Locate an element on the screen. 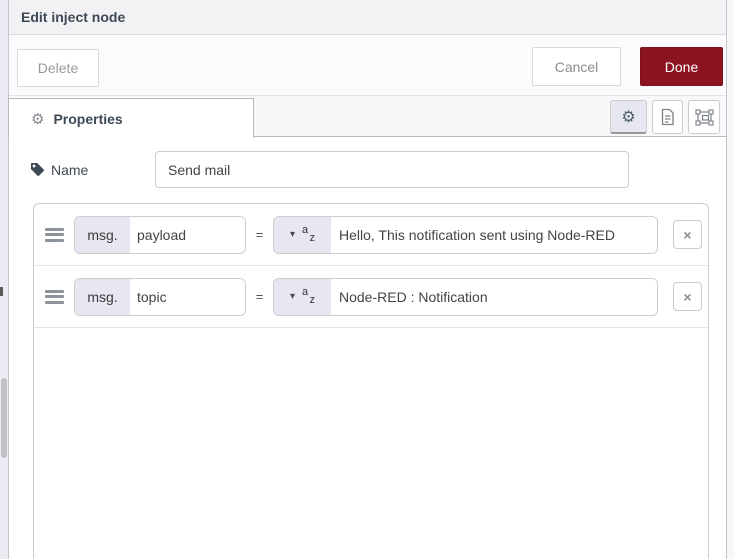  appearance-icon is located at coordinates (704, 117).